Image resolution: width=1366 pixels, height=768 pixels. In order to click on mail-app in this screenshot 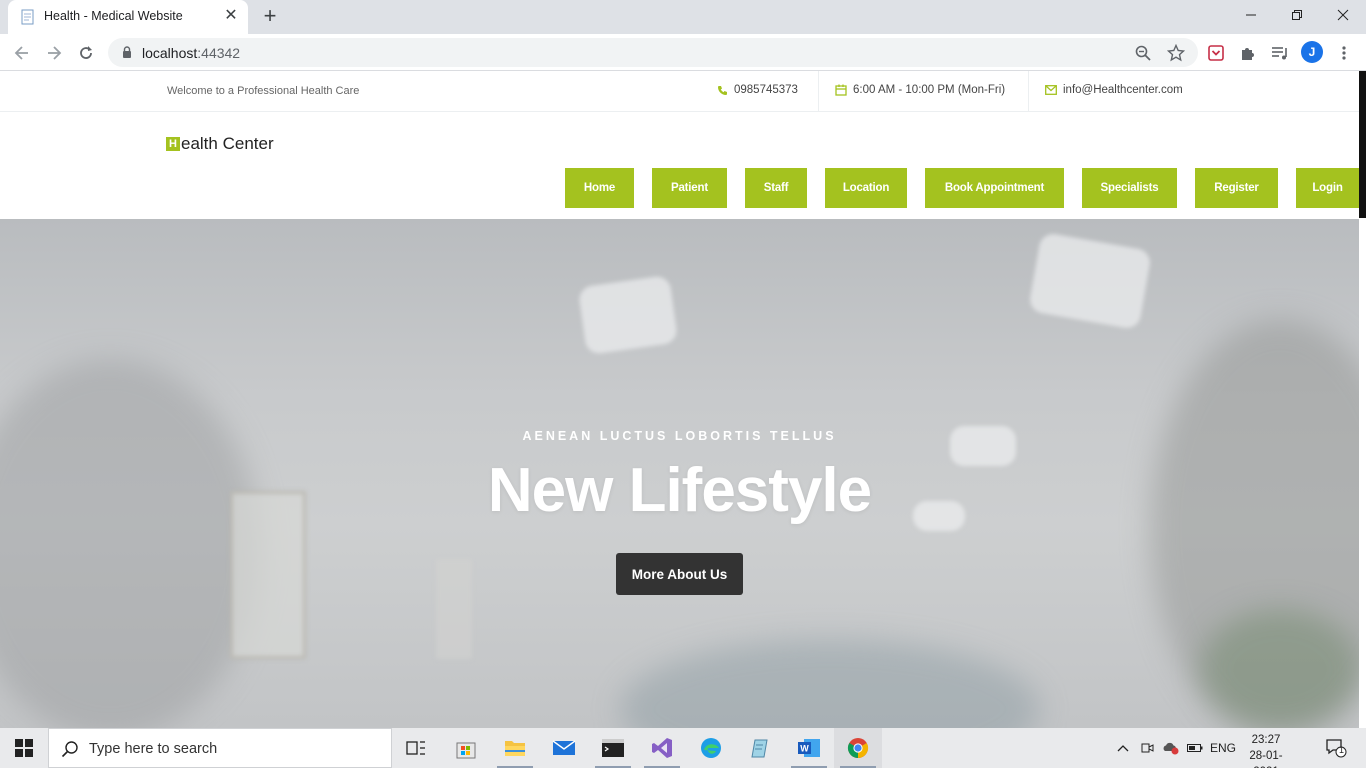, I will do `click(564, 748)`.